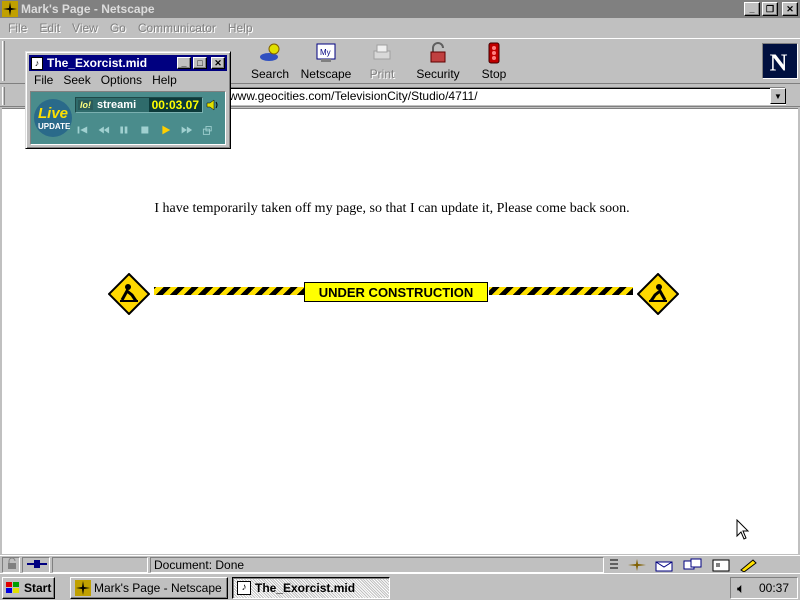 The width and height of the screenshot is (800, 600). Describe the element at coordinates (49, 28) in the screenshot. I see `menu-edit: Edit` at that location.